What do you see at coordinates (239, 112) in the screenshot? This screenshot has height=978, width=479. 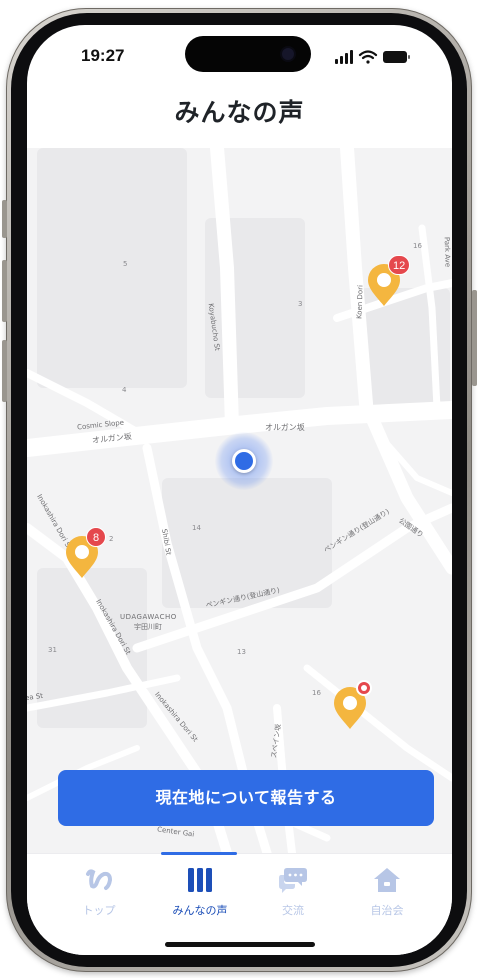 I see `page-title: みんなの声` at bounding box center [239, 112].